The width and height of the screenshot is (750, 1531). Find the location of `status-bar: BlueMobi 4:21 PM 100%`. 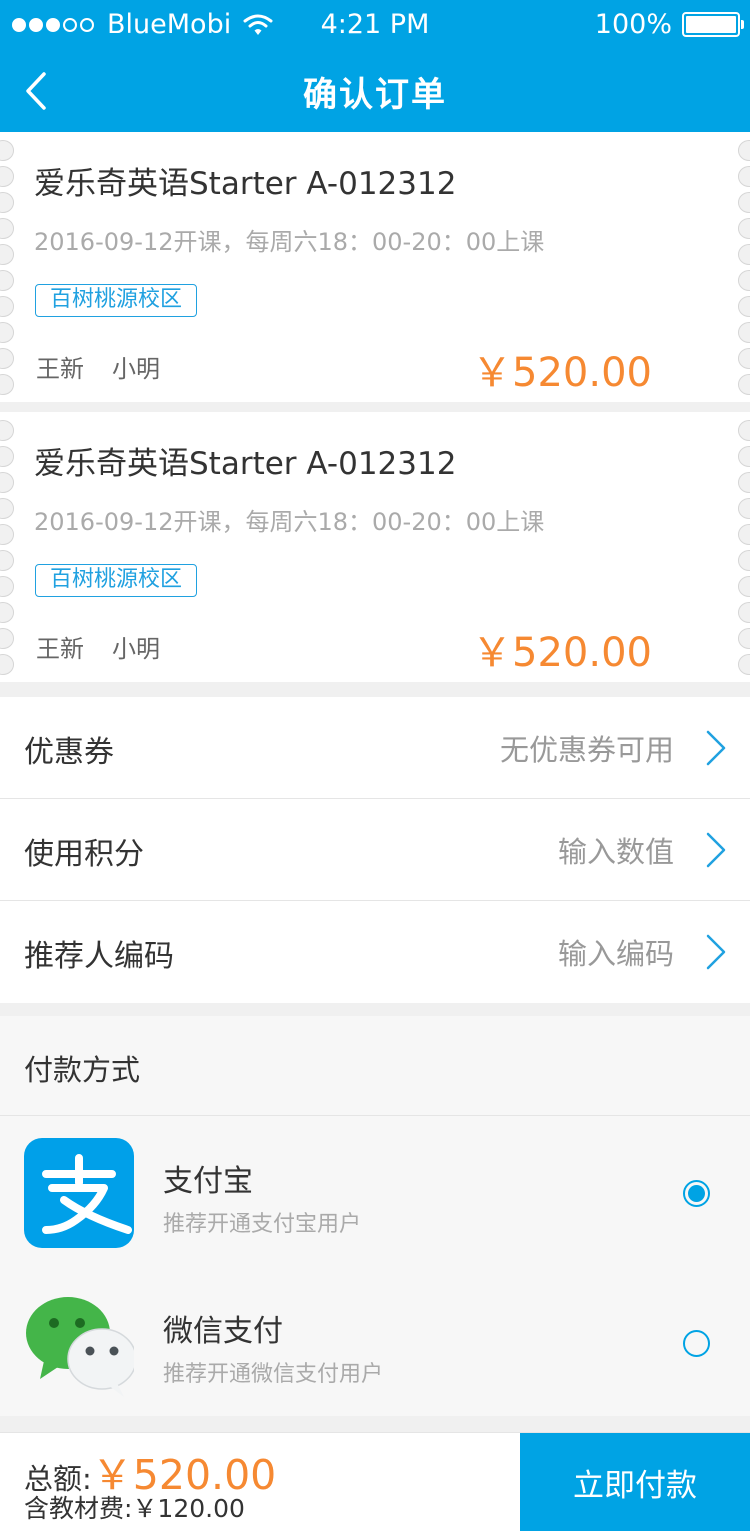

status-bar: BlueMobi 4:21 PM 100% is located at coordinates (375, 25).